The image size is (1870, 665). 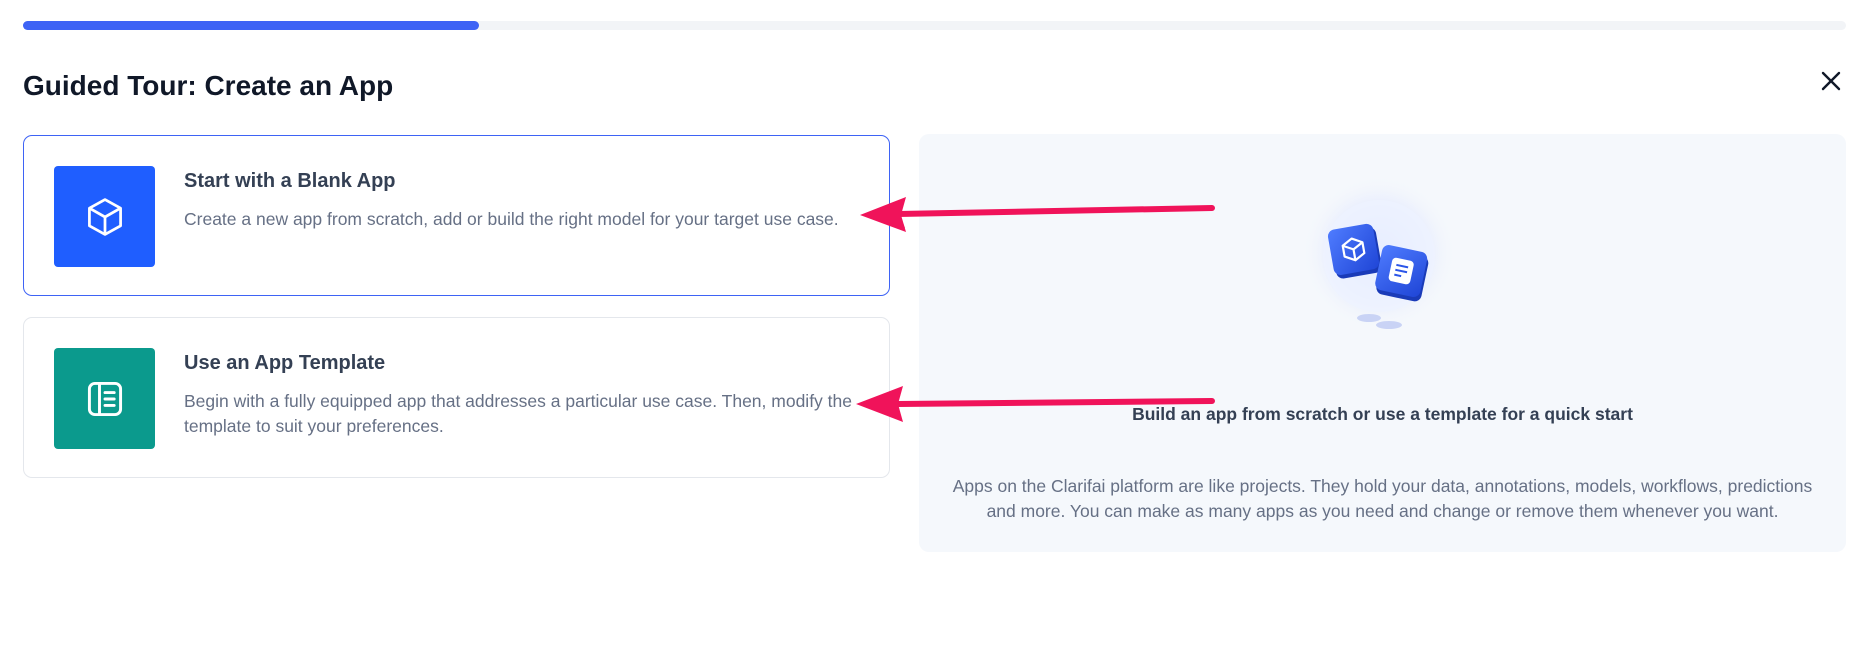 I want to click on page-title: Guided Tour: Create an App, so click(x=208, y=85).